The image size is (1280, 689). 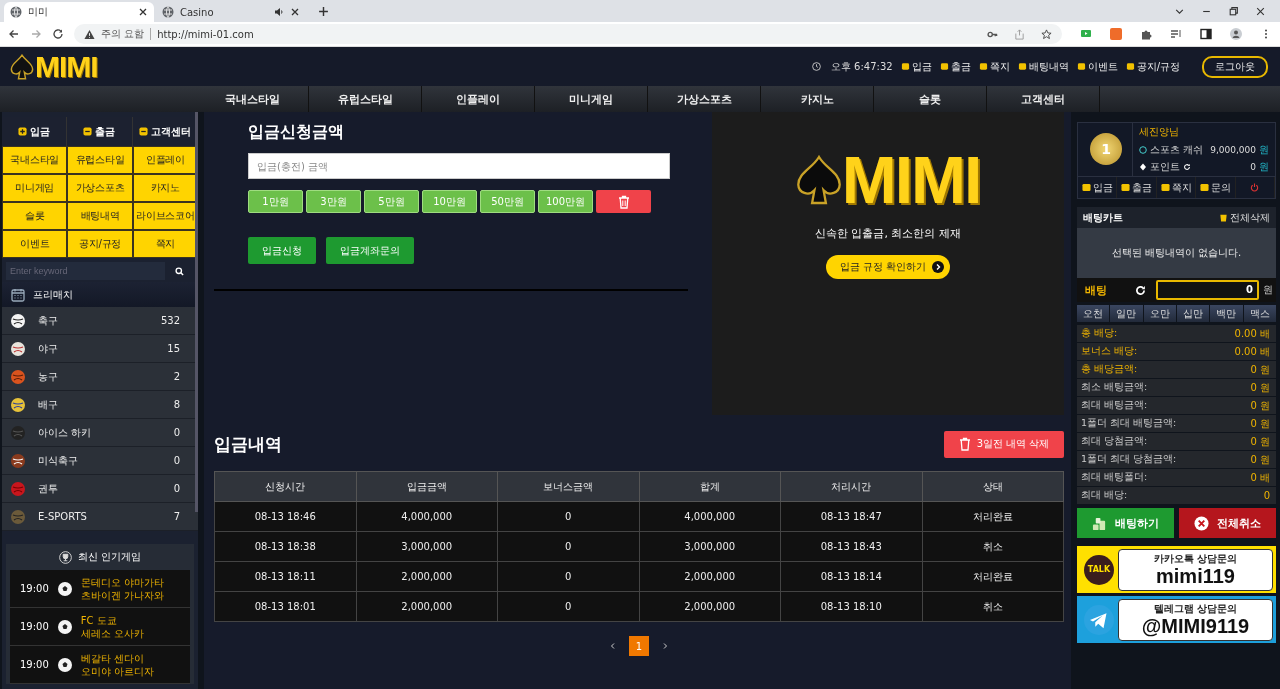 What do you see at coordinates (100, 489) in the screenshot?
I see `sport-item: 권투 0` at bounding box center [100, 489].